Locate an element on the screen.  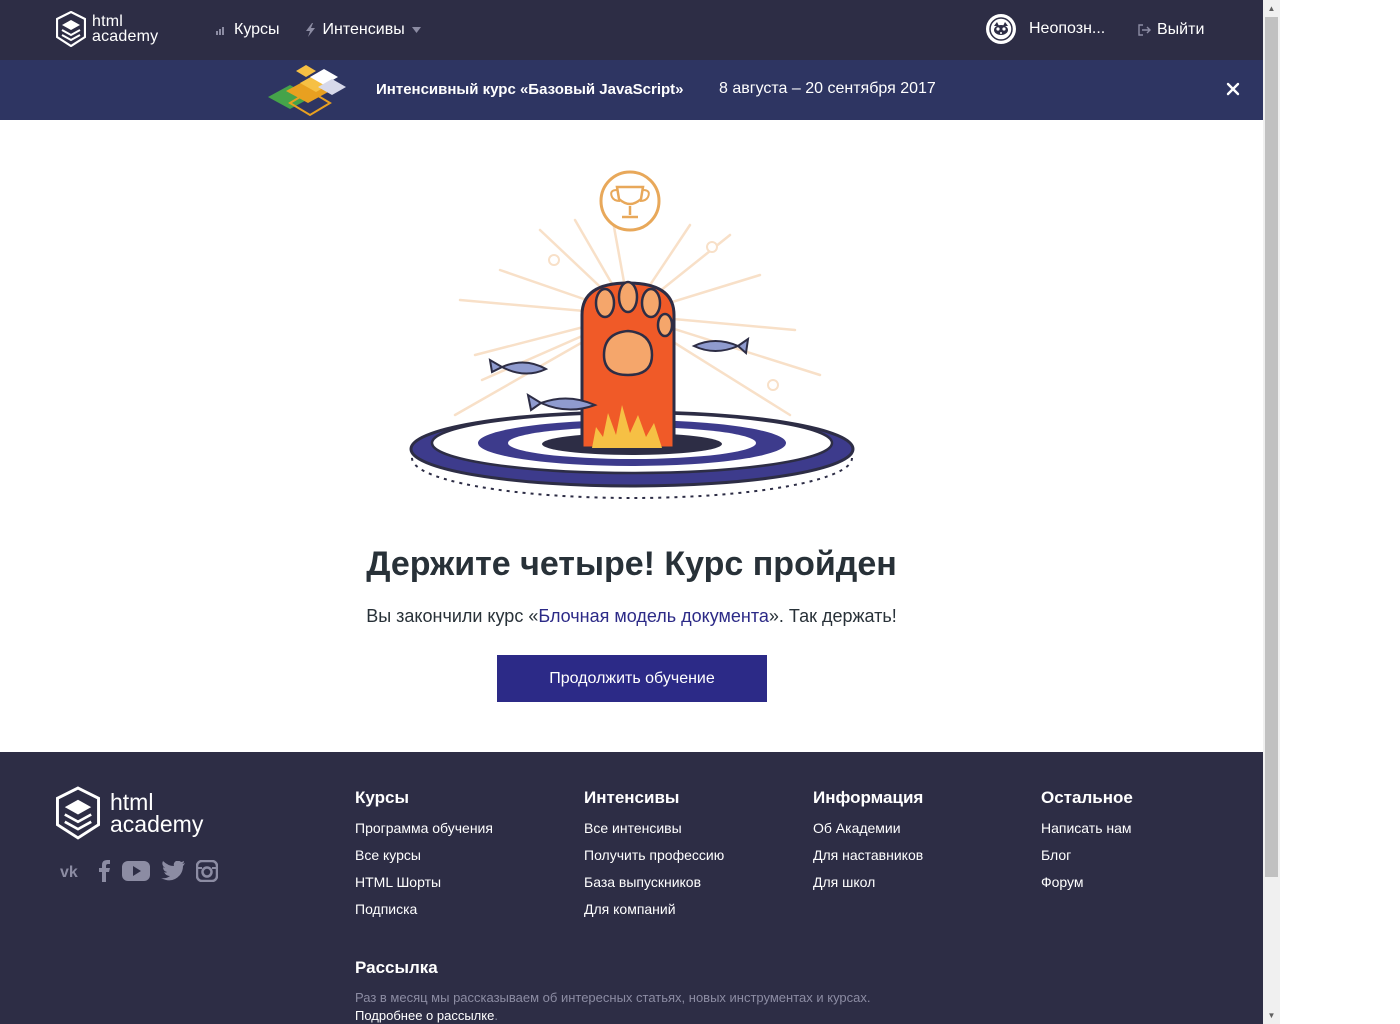
footer-logo-line-1: html is located at coordinates (132, 802).